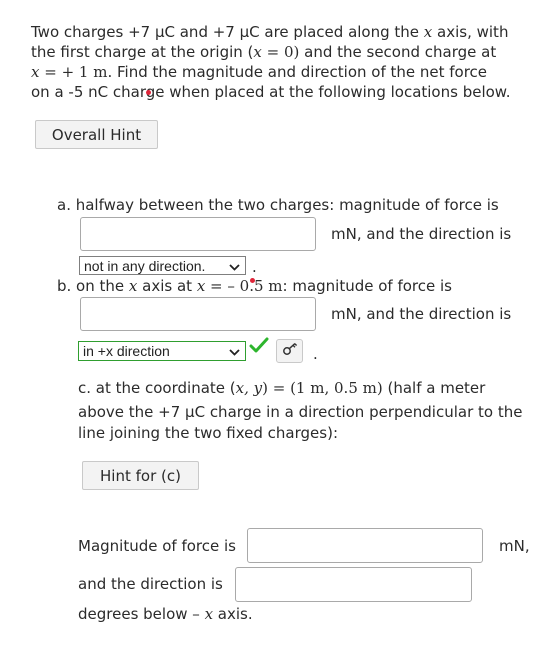 The image size is (556, 649). Describe the element at coordinates (126, 351) in the screenshot. I see `part-b-direction-value: in +x direction` at that location.